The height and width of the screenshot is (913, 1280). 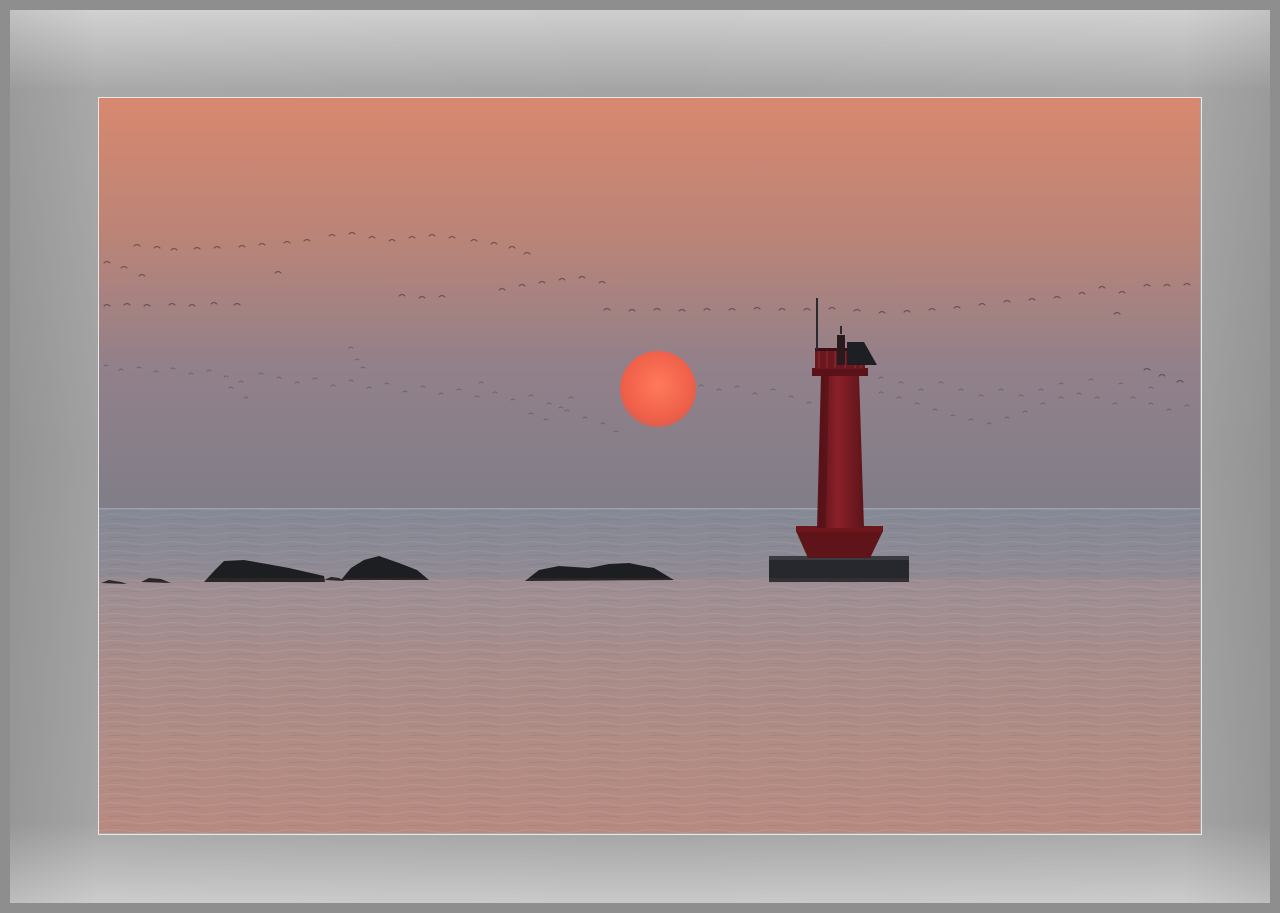 I want to click on setting-sun, so click(x=658, y=389).